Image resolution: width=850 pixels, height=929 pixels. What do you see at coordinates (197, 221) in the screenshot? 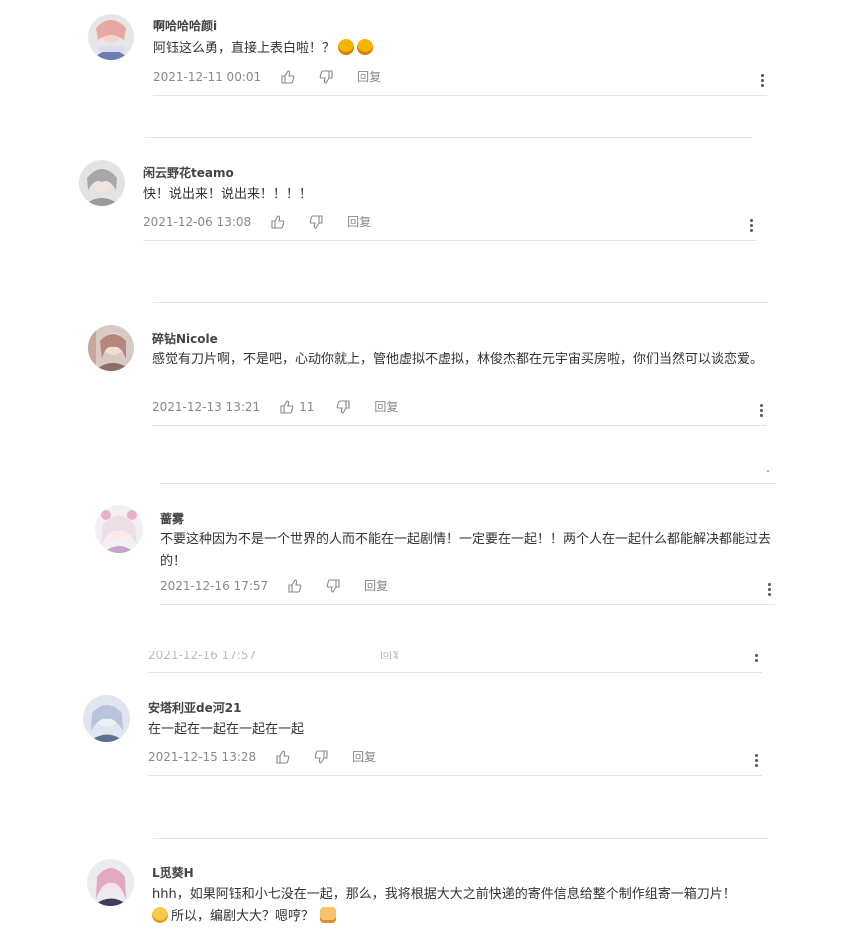
I see `comment-date: 2021-12-06 13:08` at bounding box center [197, 221].